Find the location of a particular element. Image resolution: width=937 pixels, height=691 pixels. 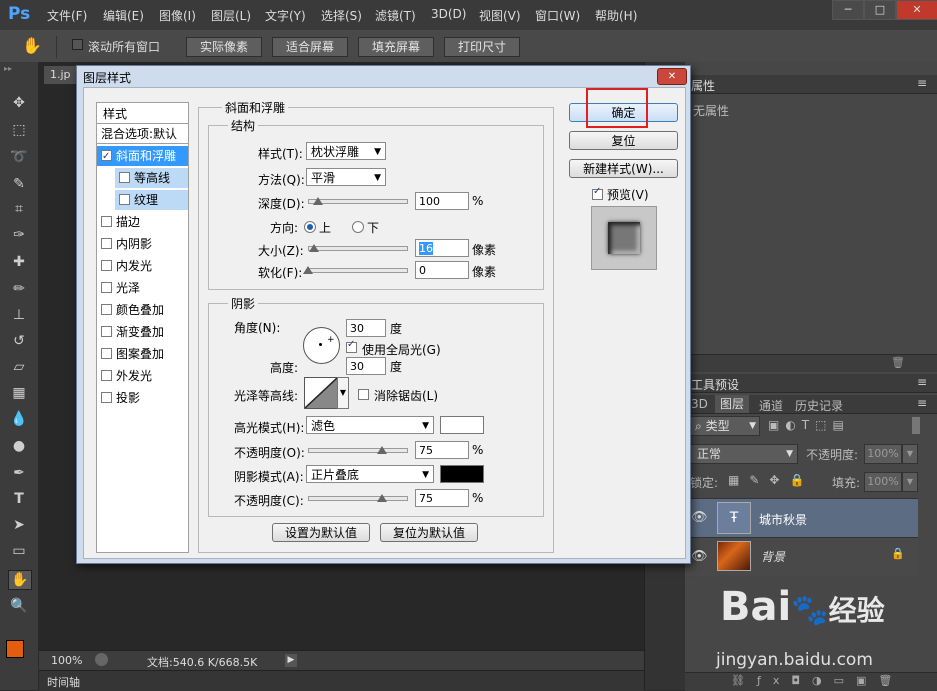

type-tool-icon: T is located at coordinates (19, 499).